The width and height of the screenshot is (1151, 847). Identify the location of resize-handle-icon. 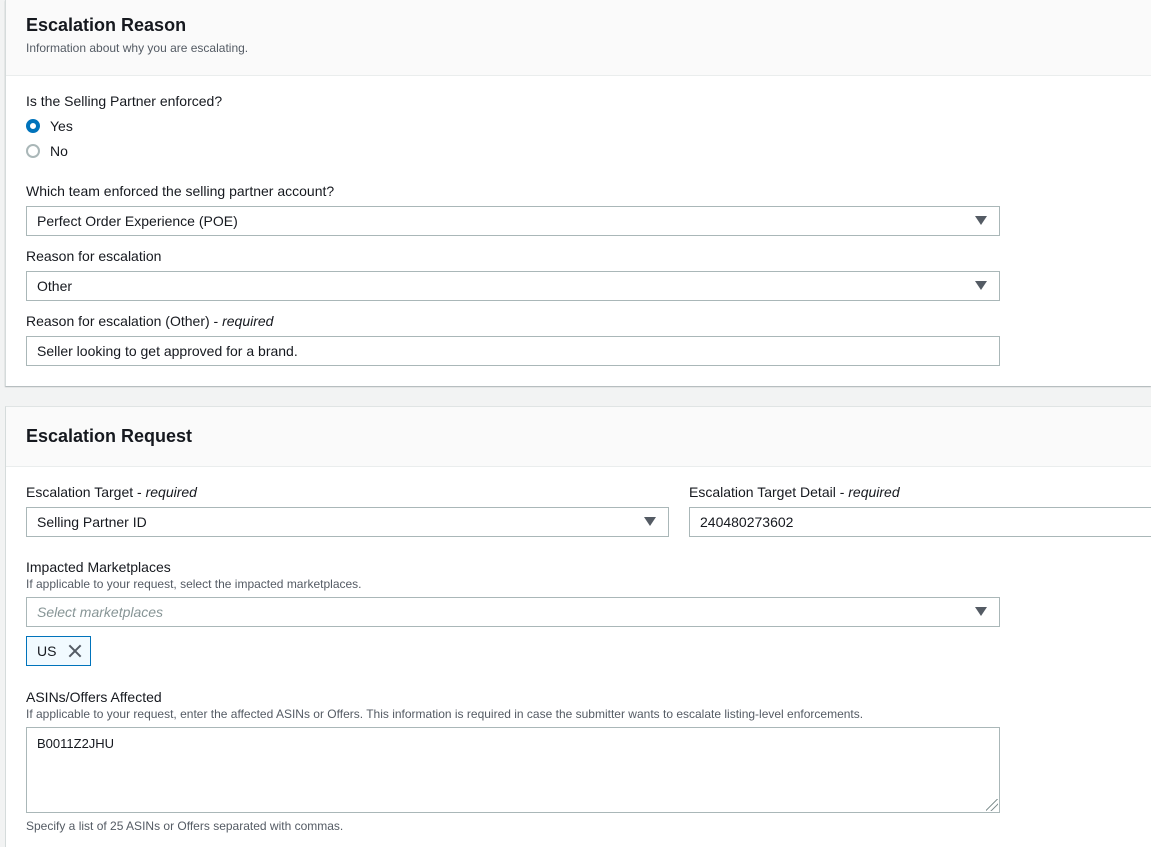
(992, 805).